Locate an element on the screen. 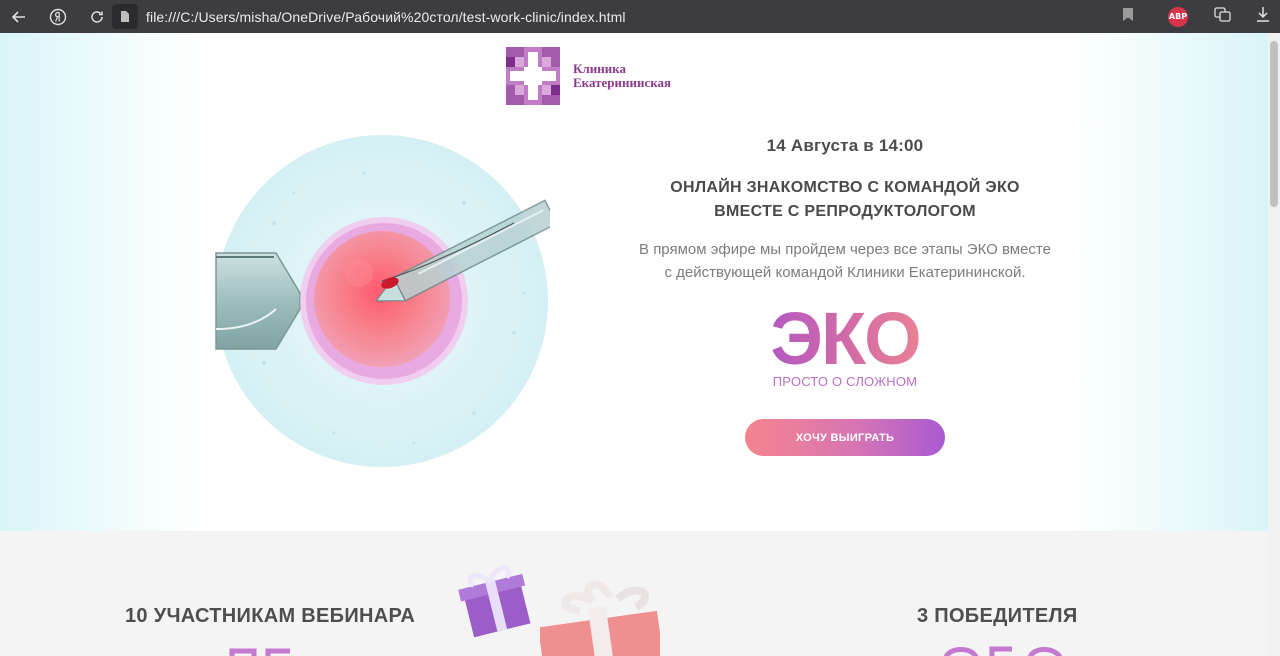 Image resolution: width=1280 pixels, height=656 pixels. large-gift-icon is located at coordinates (600, 618).